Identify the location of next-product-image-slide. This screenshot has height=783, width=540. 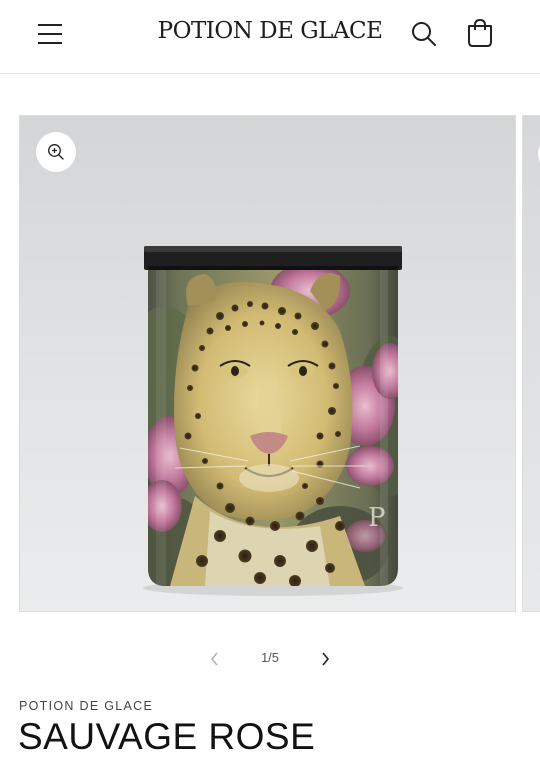
(531, 363).